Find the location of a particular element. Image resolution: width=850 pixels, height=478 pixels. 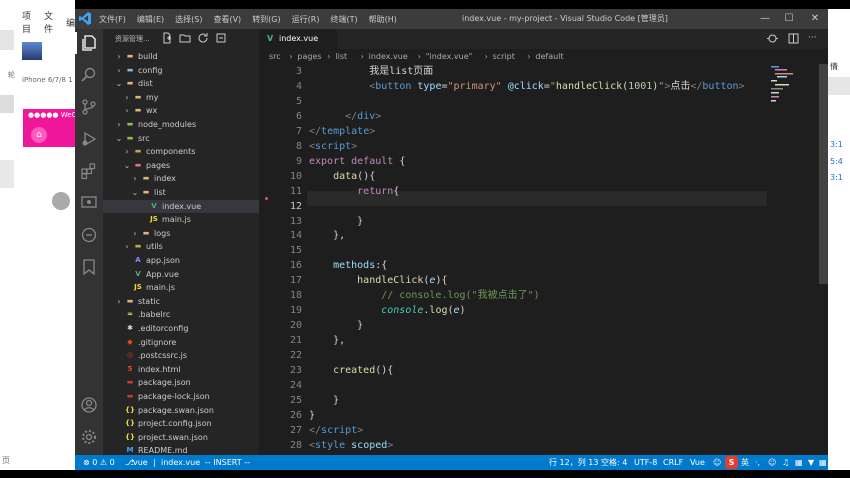

menu-help: 帮助(H) is located at coordinates (383, 19).